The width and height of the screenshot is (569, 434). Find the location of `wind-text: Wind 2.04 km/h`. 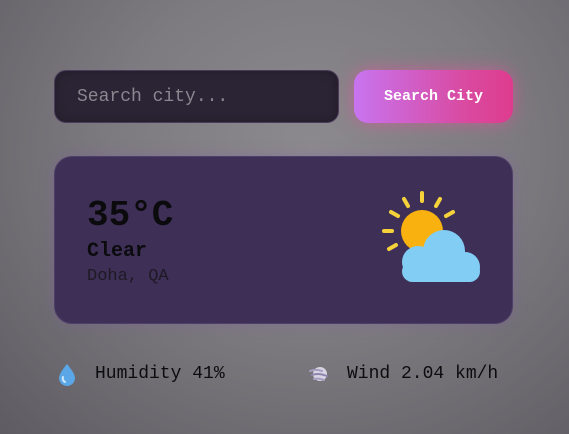

wind-text: Wind 2.04 km/h is located at coordinates (423, 374).